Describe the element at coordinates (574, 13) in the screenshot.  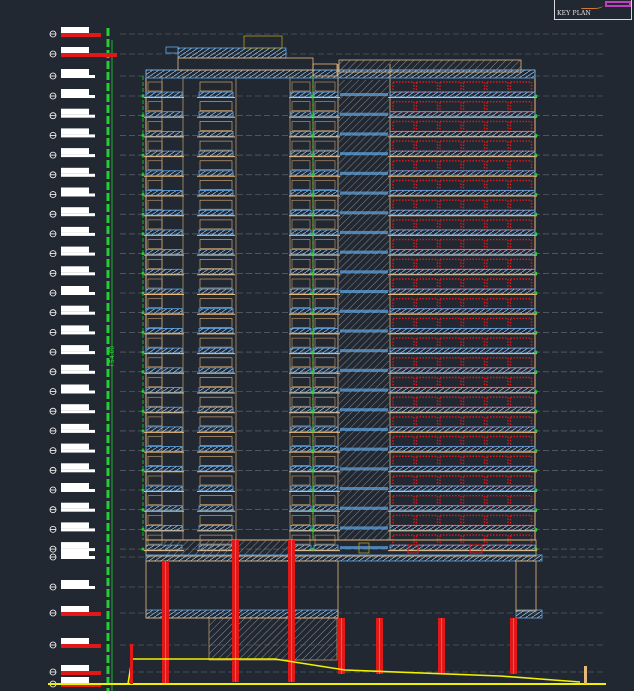
I see `key-plan-label: KEY PLAN` at that location.